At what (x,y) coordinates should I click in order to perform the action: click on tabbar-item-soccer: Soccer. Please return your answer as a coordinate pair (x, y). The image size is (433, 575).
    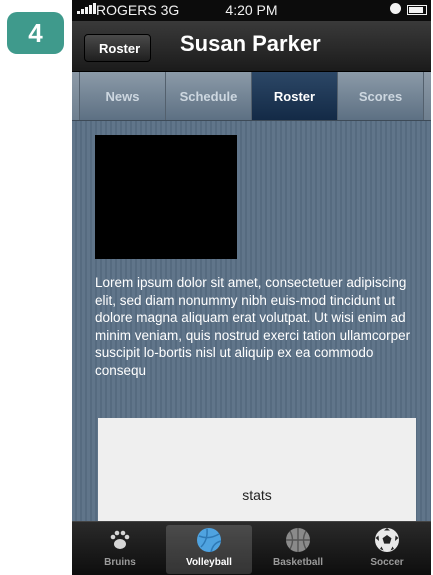
    Looking at the image, I should click on (387, 549).